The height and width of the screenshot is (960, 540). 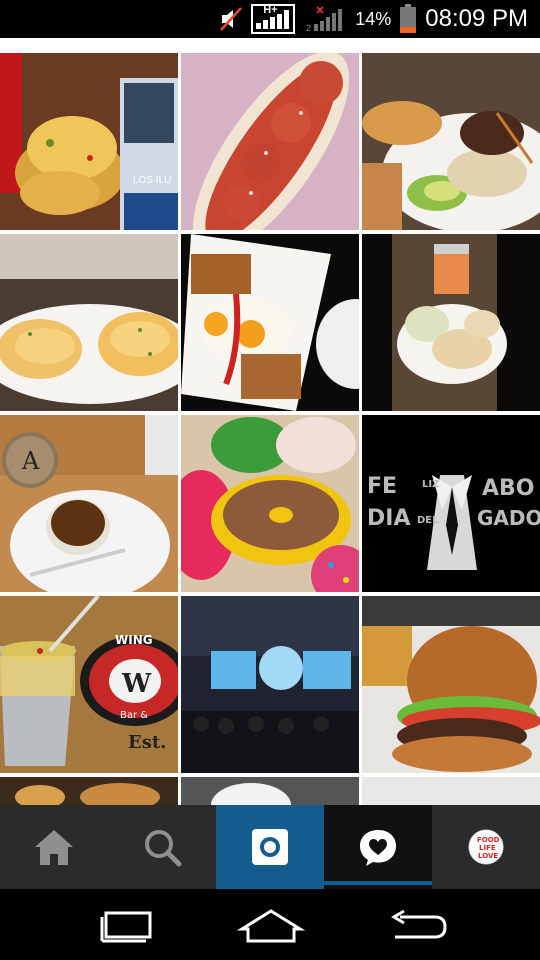 I want to click on avatar-text-3: LOVE, so click(x=488, y=856).